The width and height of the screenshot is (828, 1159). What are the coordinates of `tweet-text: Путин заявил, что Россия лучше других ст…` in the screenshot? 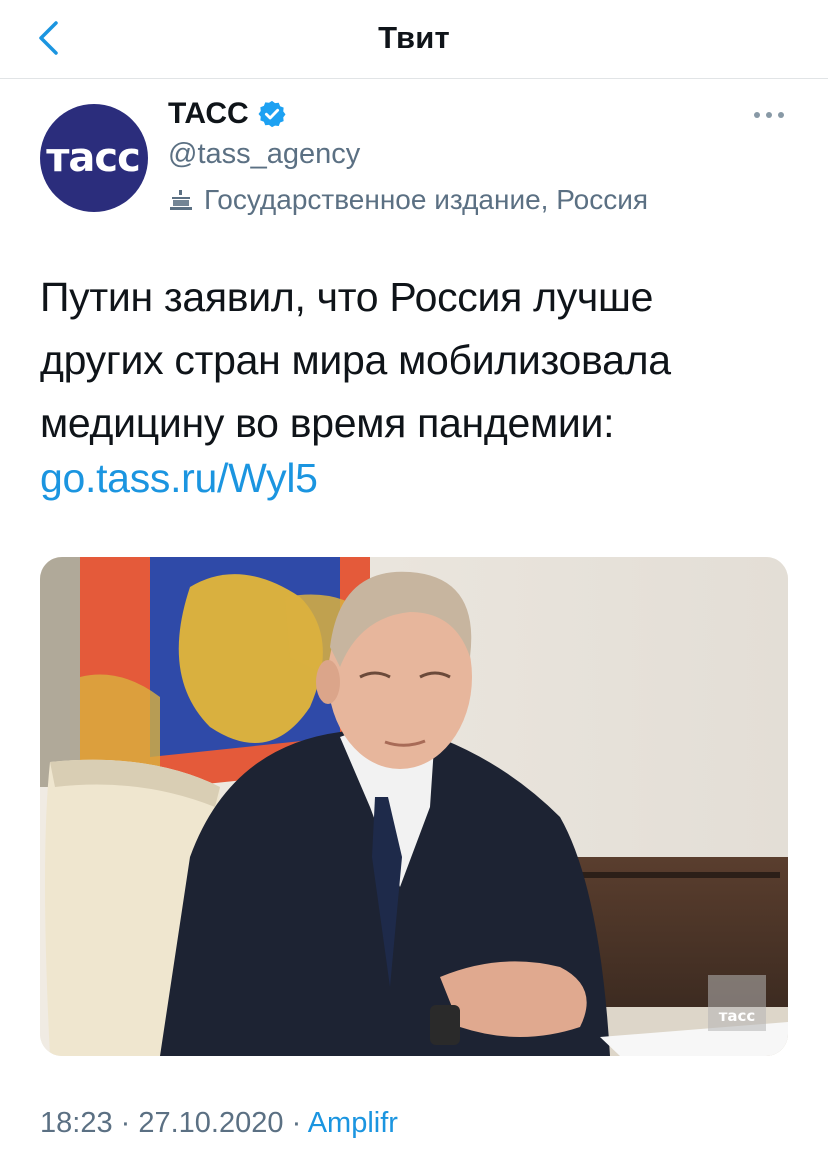 It's located at (420, 360).